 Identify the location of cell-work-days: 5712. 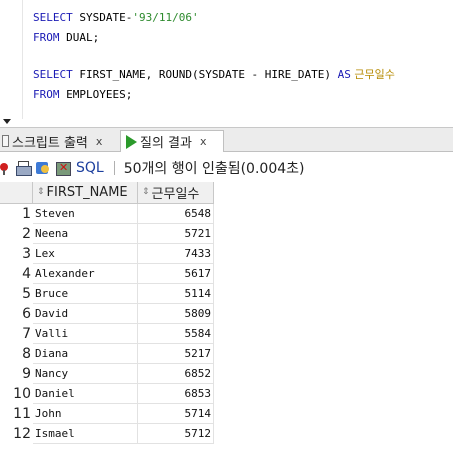
(176, 434).